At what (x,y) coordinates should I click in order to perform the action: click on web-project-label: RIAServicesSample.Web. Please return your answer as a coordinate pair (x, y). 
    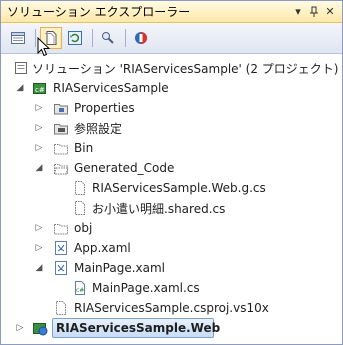
    Looking at the image, I should click on (138, 328).